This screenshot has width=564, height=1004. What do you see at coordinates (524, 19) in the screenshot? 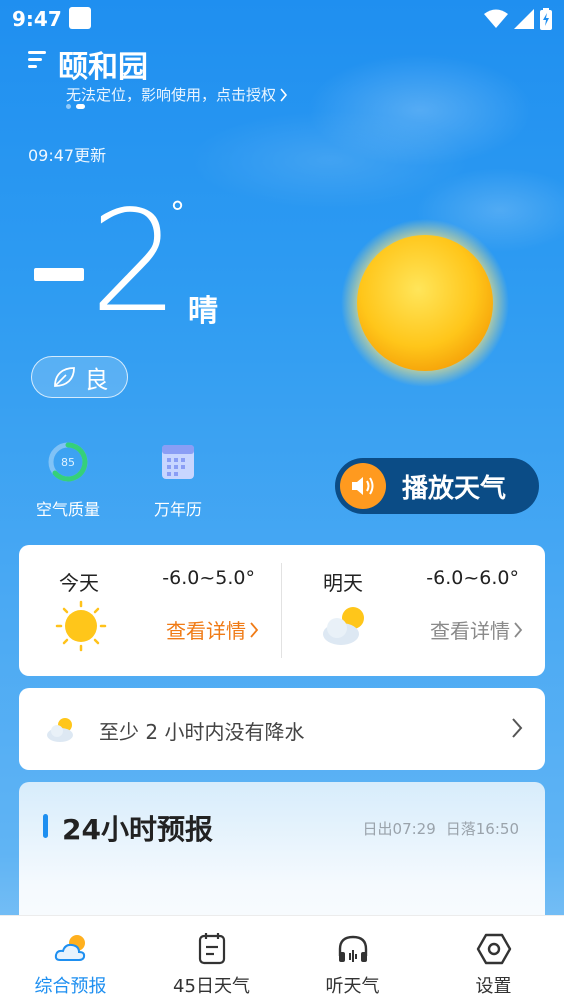
I see `signal-icon` at bounding box center [524, 19].